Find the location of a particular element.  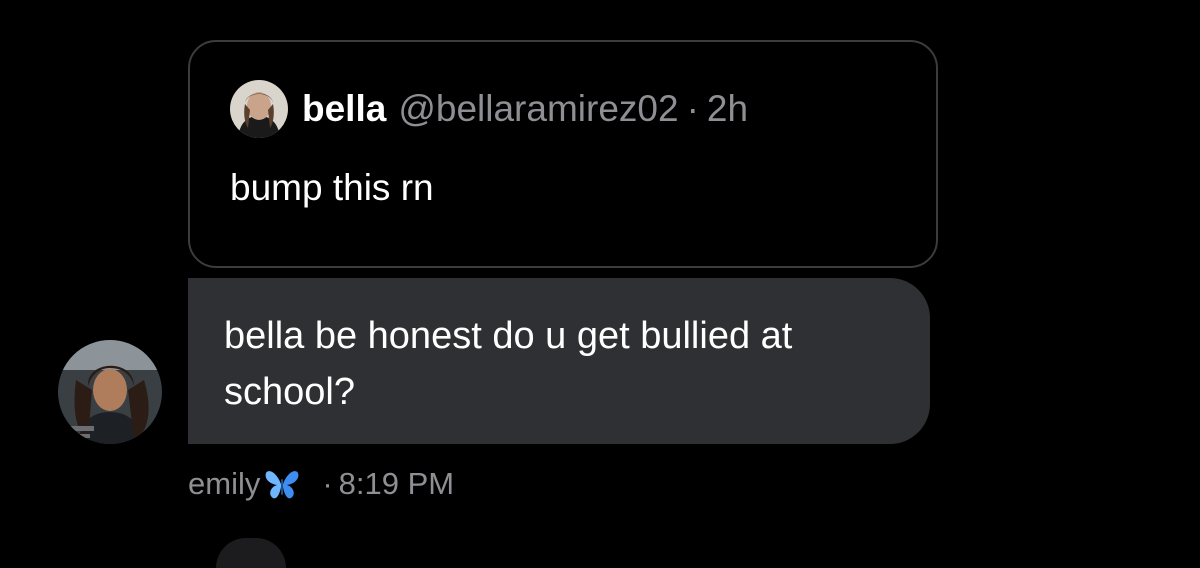

quoted-tweet-header: bella @bellaramirez02 · 2h is located at coordinates (489, 109).